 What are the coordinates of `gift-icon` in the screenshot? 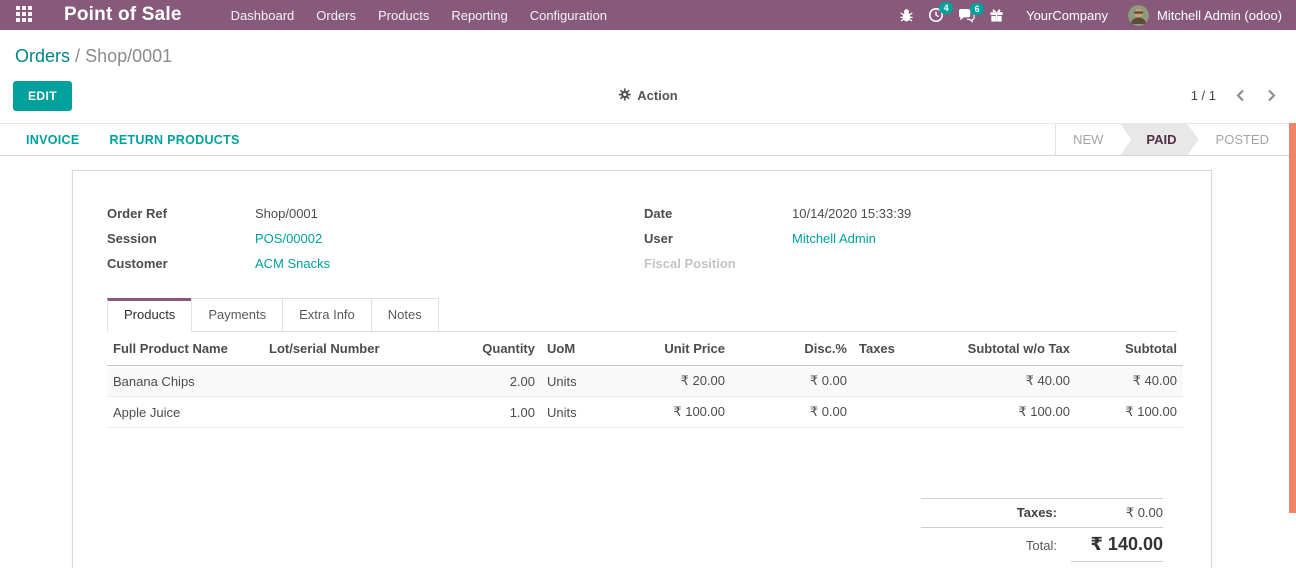 It's located at (996, 15).